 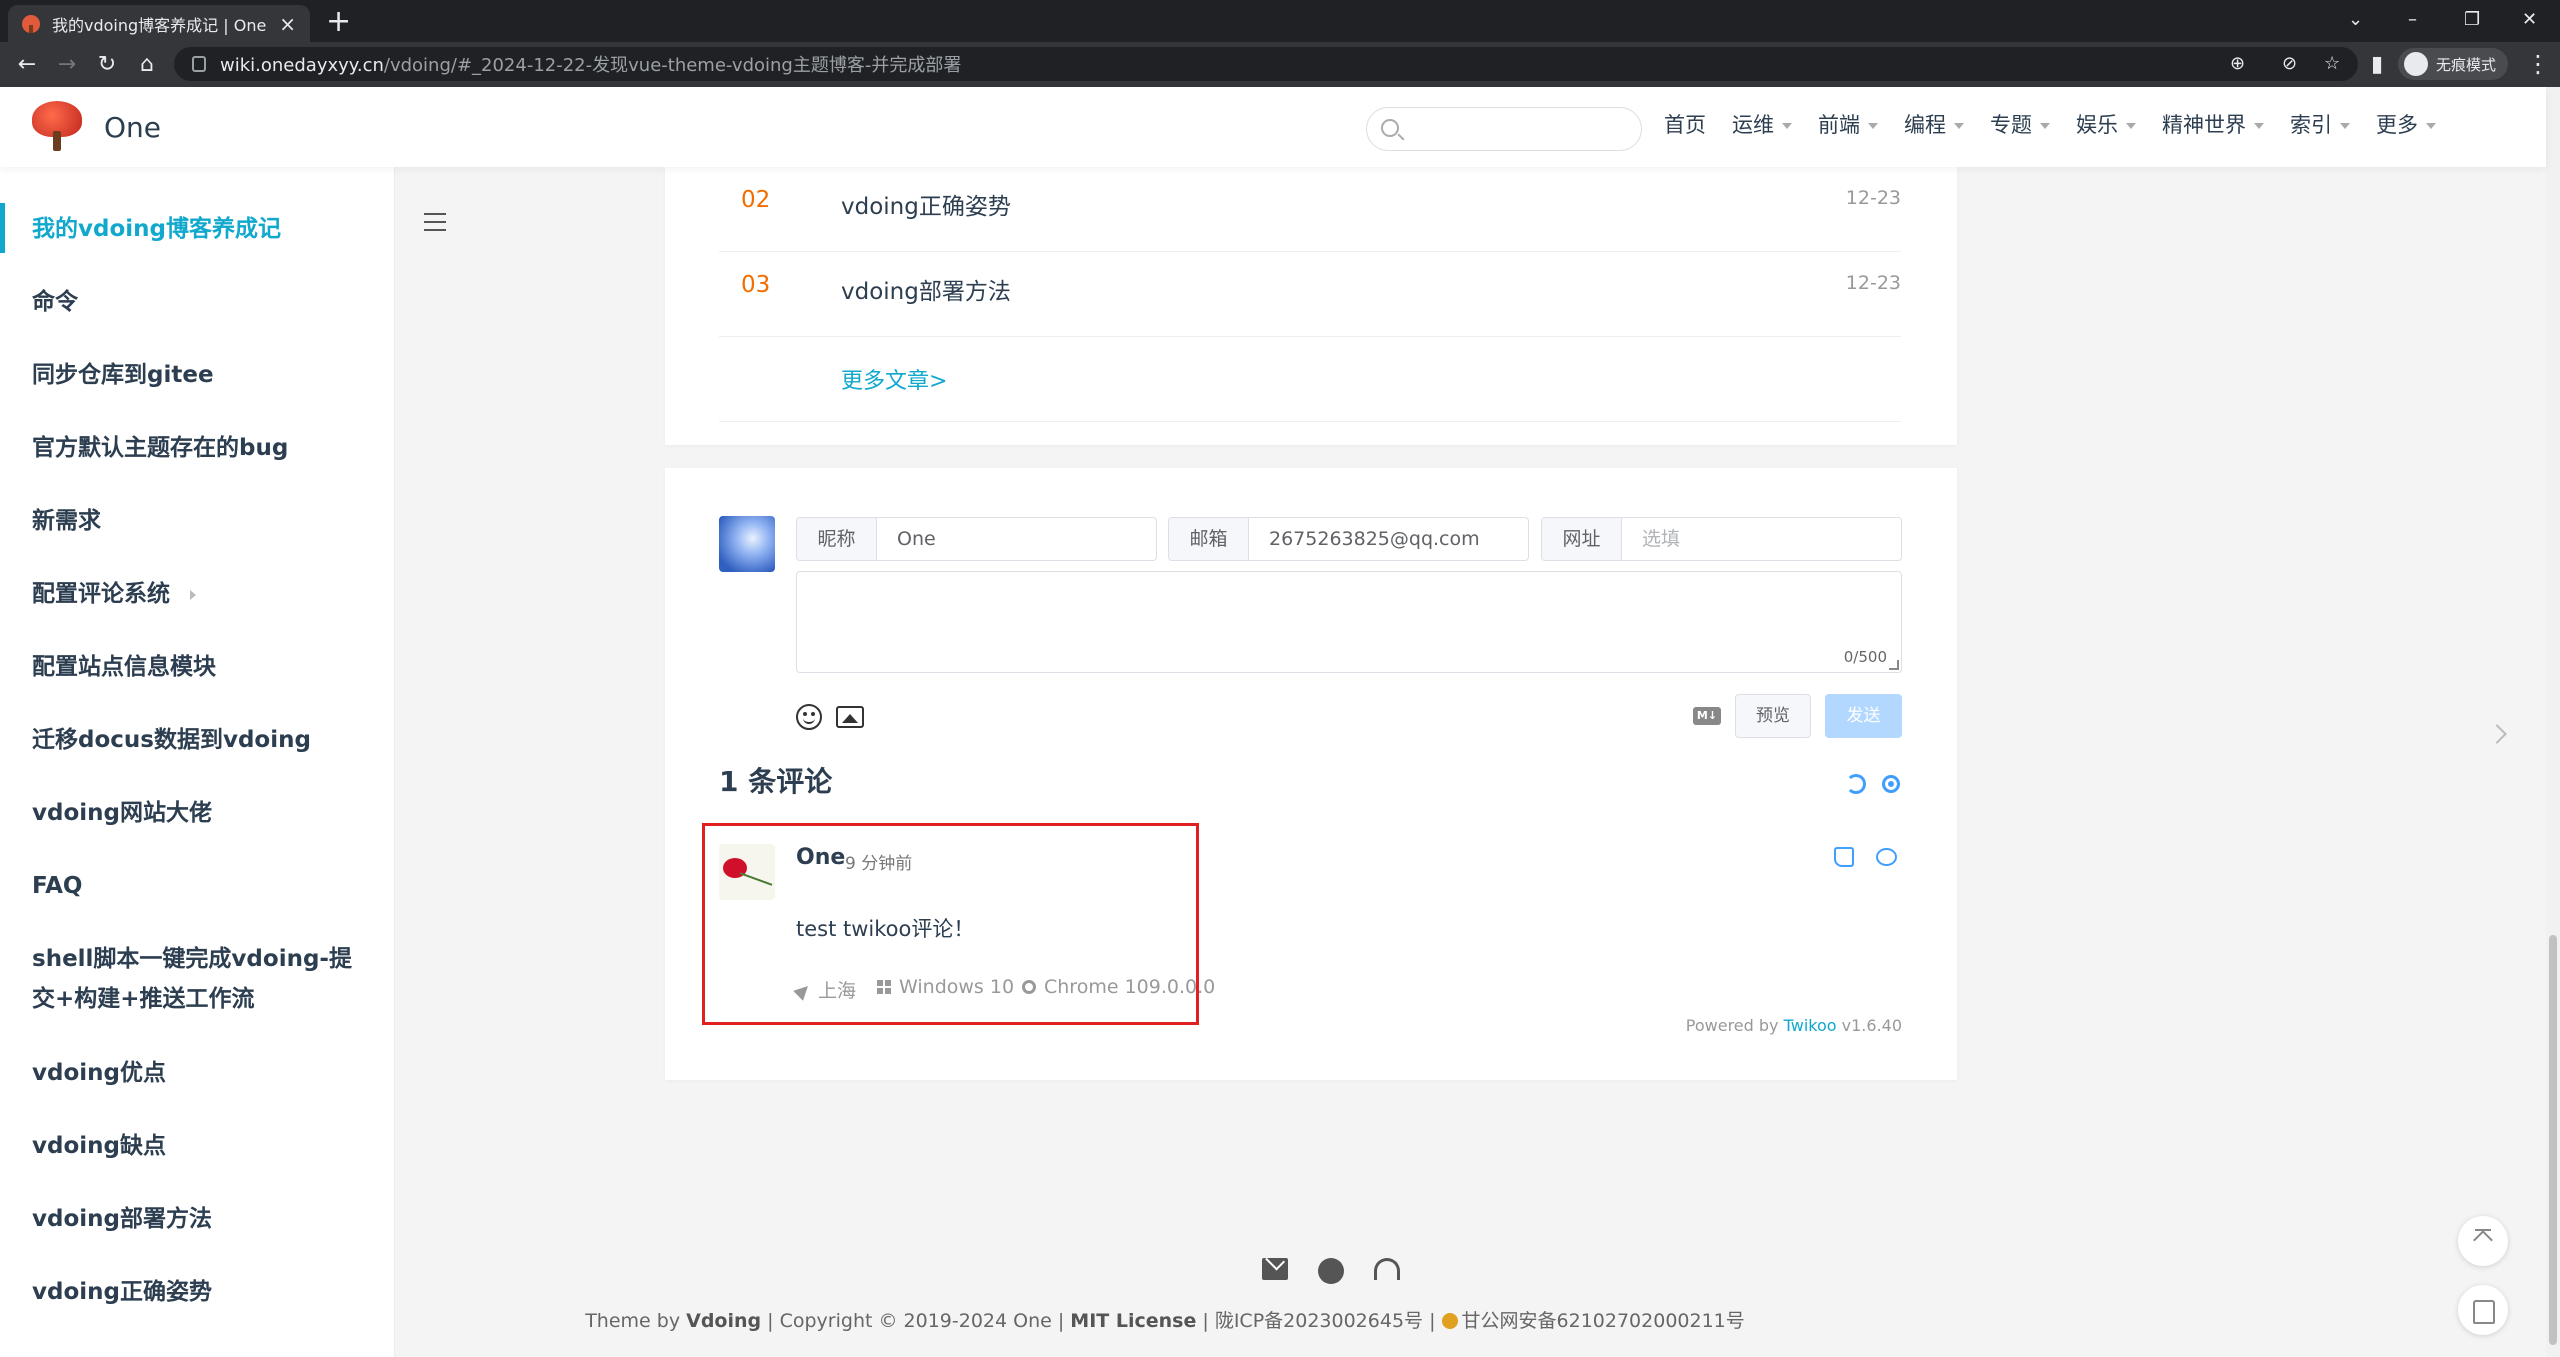 What do you see at coordinates (1863, 716) in the screenshot?
I see `send-button: 发送` at bounding box center [1863, 716].